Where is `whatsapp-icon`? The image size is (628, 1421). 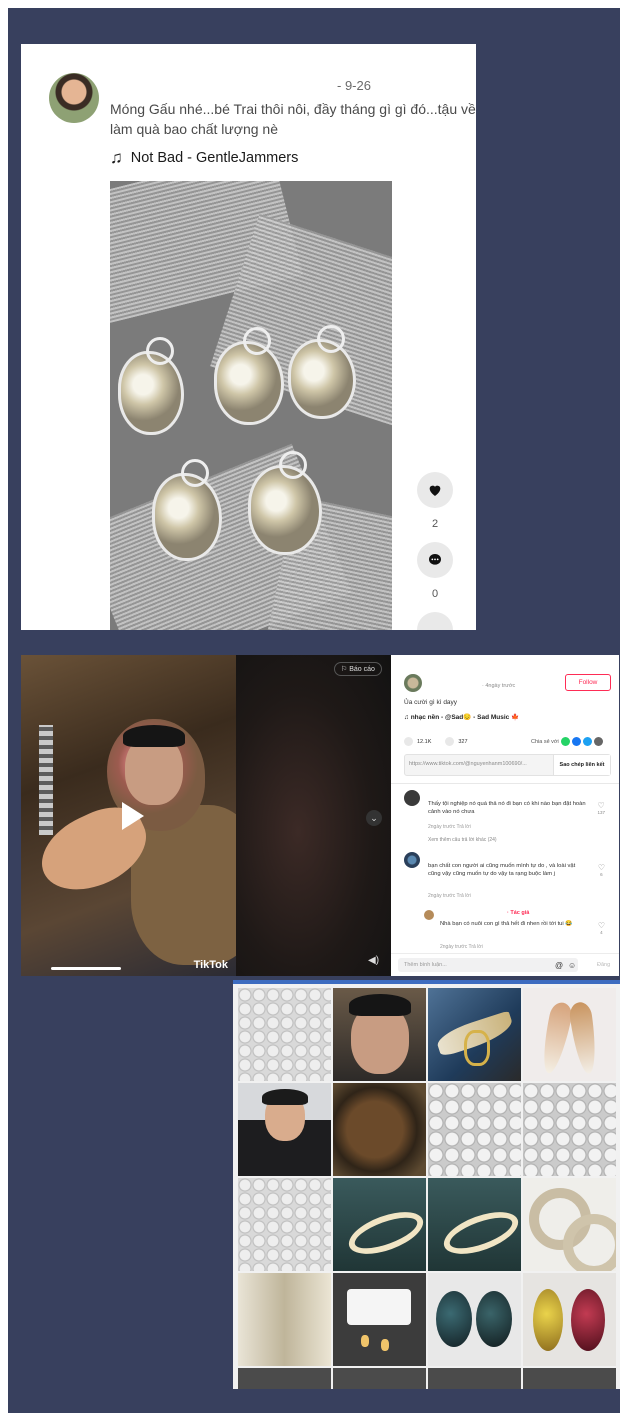
whatsapp-icon is located at coordinates (565, 741).